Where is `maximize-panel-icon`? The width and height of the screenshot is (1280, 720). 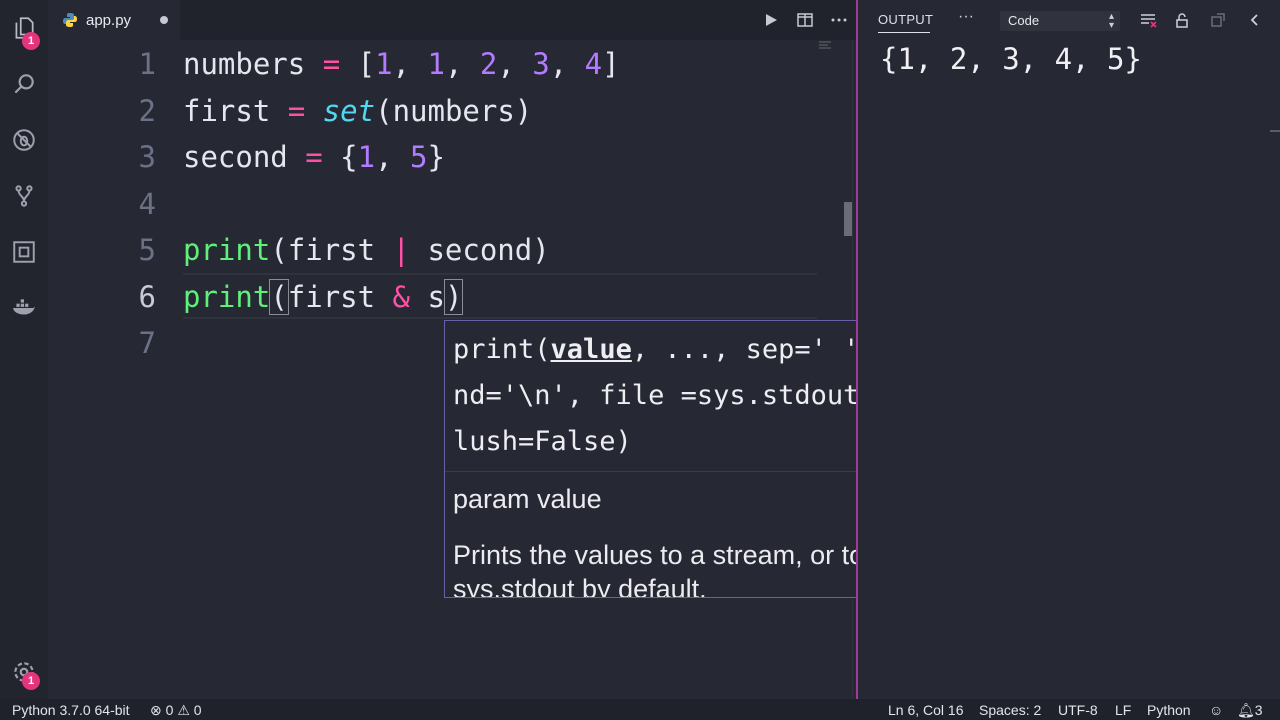
maximize-panel-icon is located at coordinates (1218, 20).